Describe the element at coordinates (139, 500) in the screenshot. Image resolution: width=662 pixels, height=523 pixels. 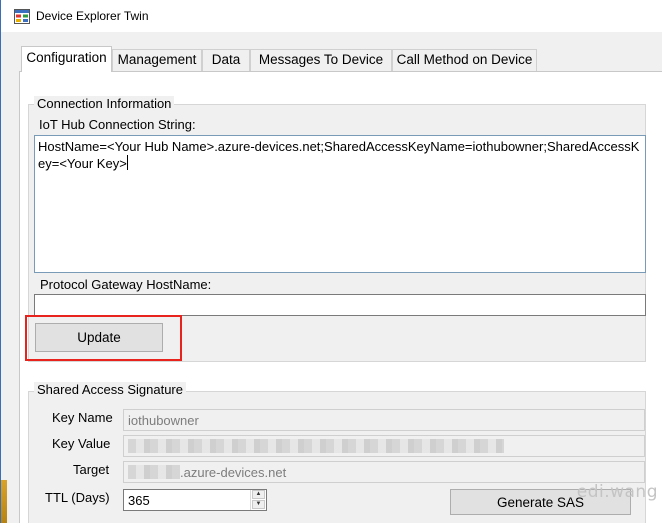
I see `ttl-days-value: 365` at that location.